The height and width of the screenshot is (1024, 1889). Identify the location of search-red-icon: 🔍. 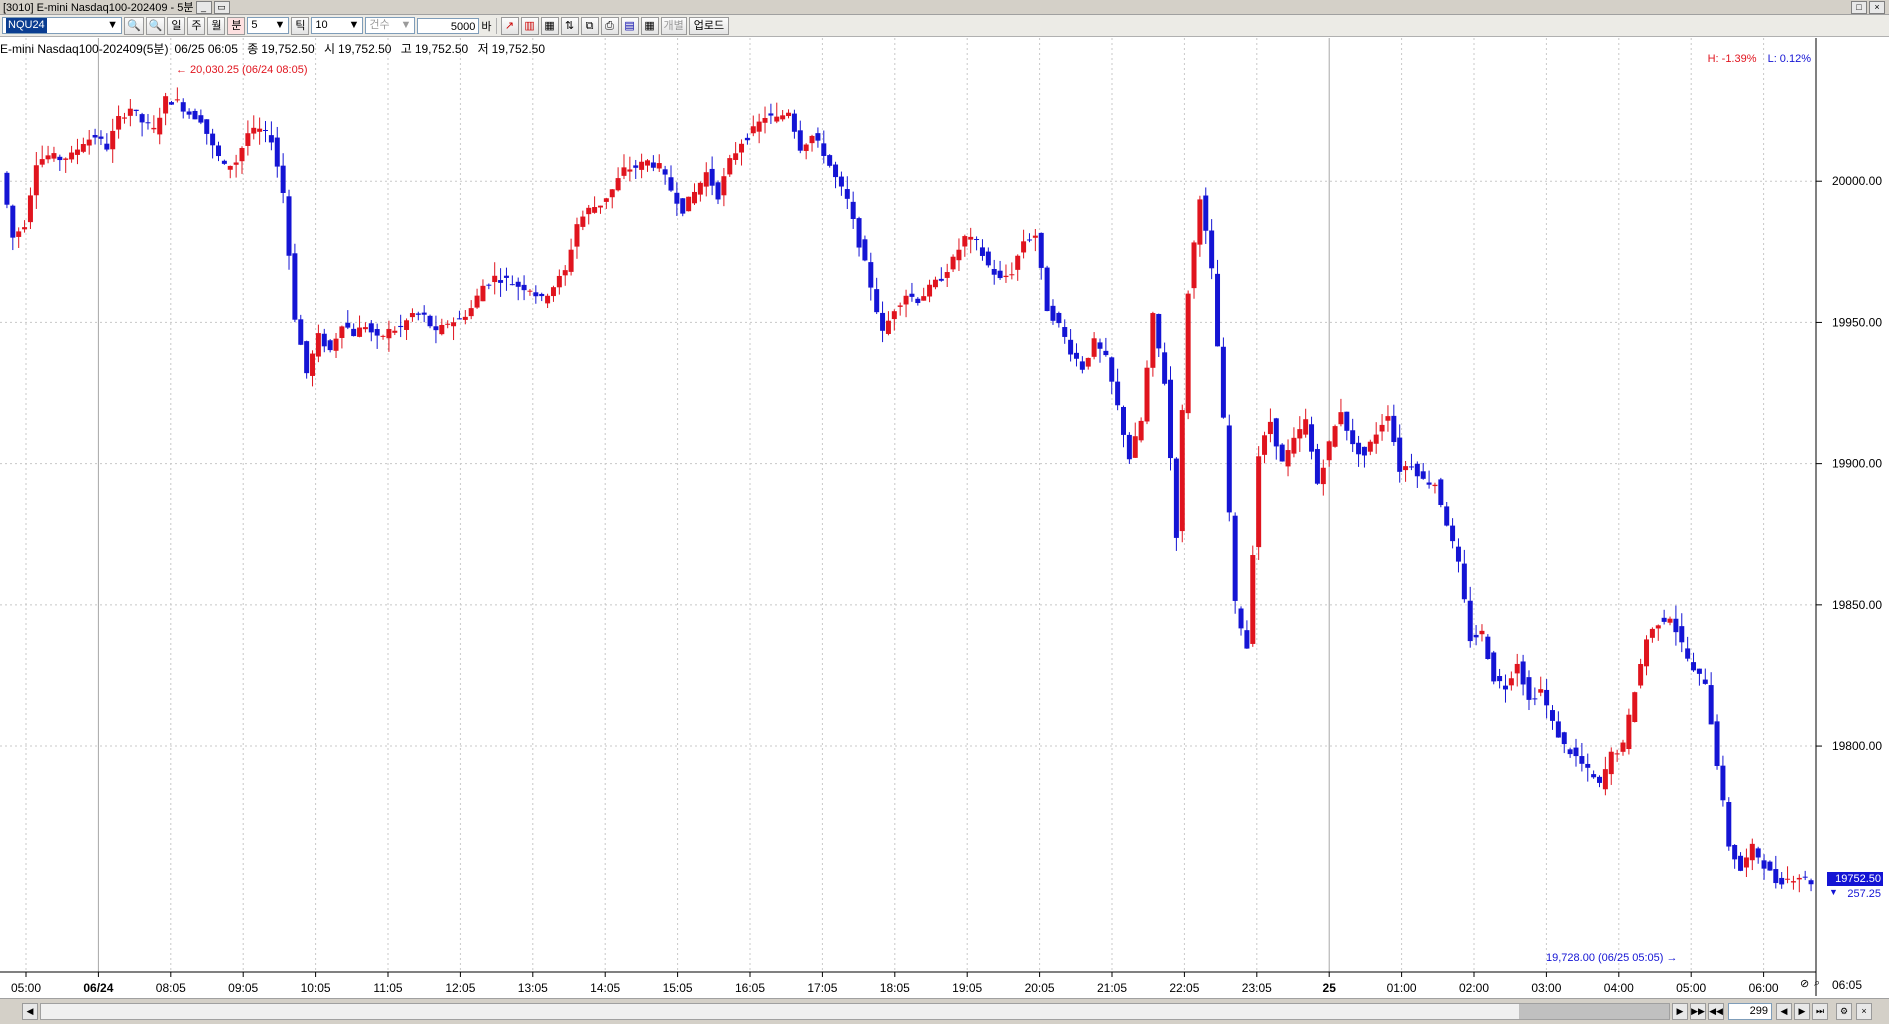
(155, 25).